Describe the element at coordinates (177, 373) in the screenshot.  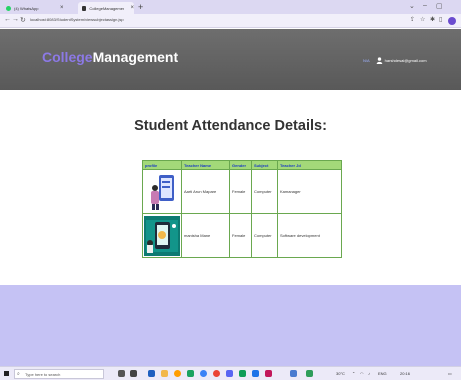
I see `vlc-icon` at that location.